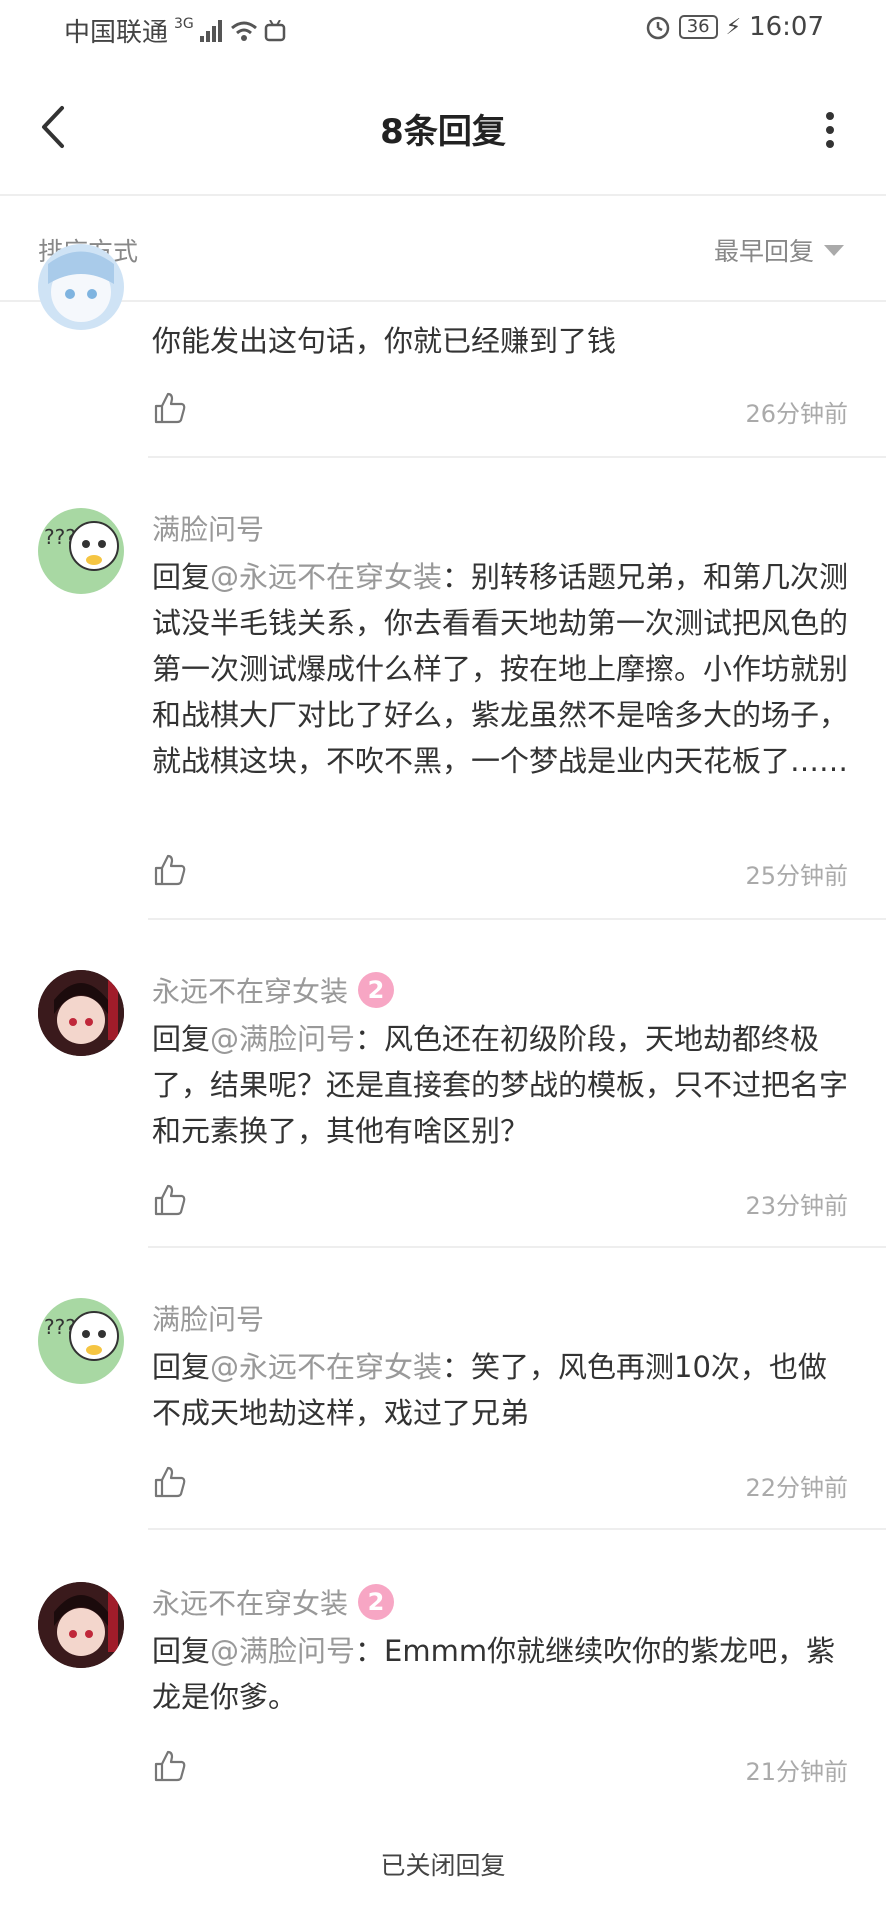  What do you see at coordinates (384, 341) in the screenshot?
I see `comment-text: 你能发出这句话，你就已经赚到了钱` at bounding box center [384, 341].